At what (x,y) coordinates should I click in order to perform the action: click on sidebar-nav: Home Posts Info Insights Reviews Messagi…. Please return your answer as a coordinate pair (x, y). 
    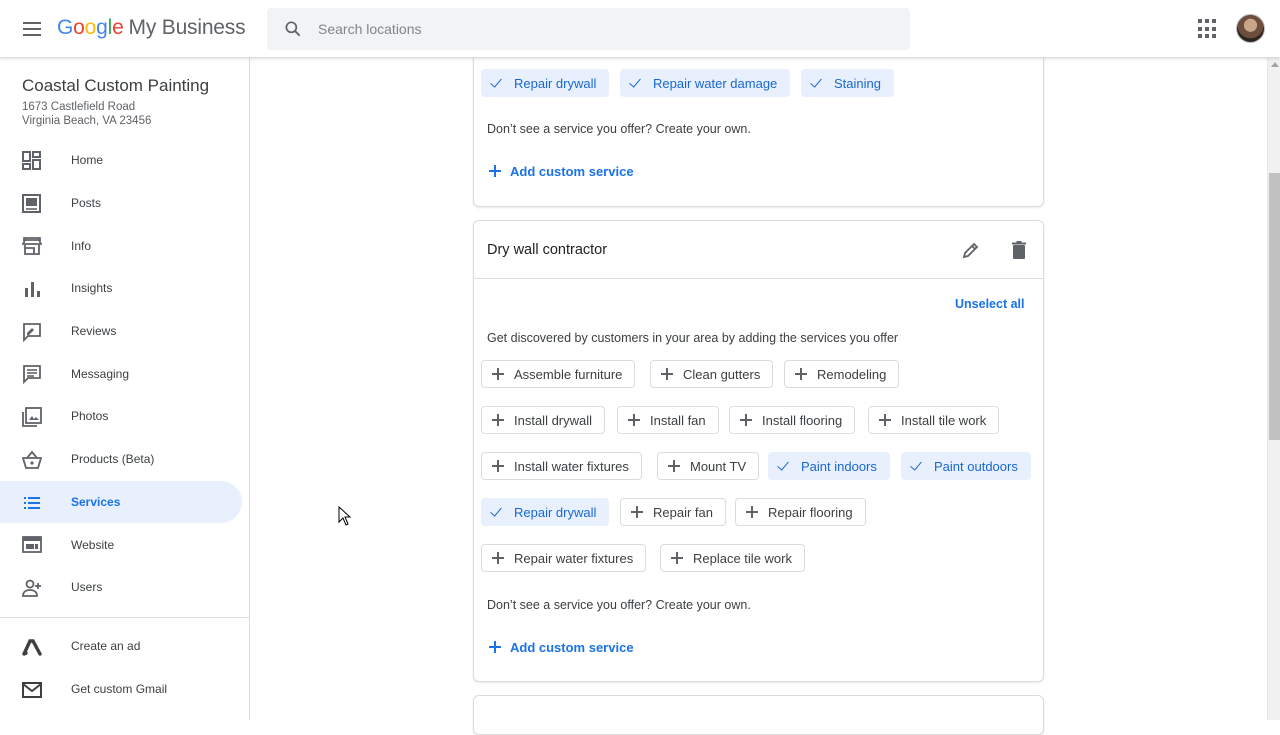
    Looking at the image, I should click on (125, 374).